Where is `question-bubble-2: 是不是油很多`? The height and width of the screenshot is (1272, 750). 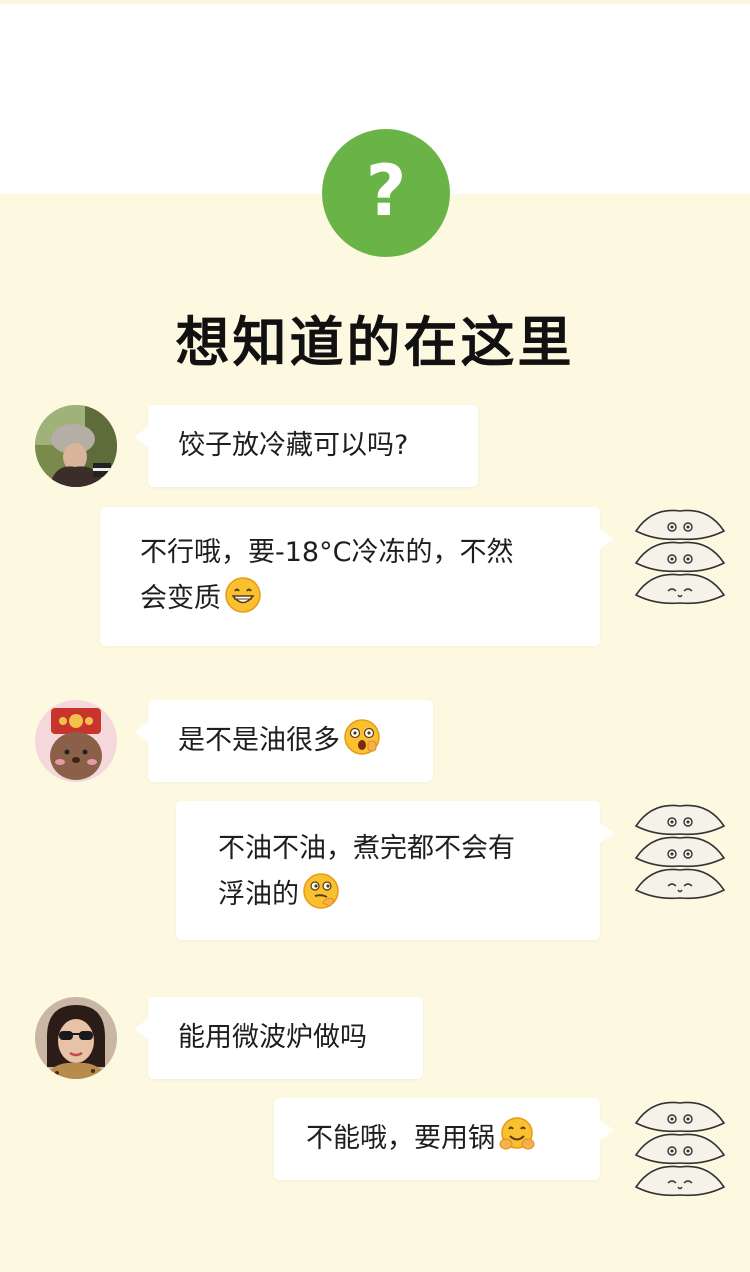 question-bubble-2: 是不是油很多 is located at coordinates (283, 741).